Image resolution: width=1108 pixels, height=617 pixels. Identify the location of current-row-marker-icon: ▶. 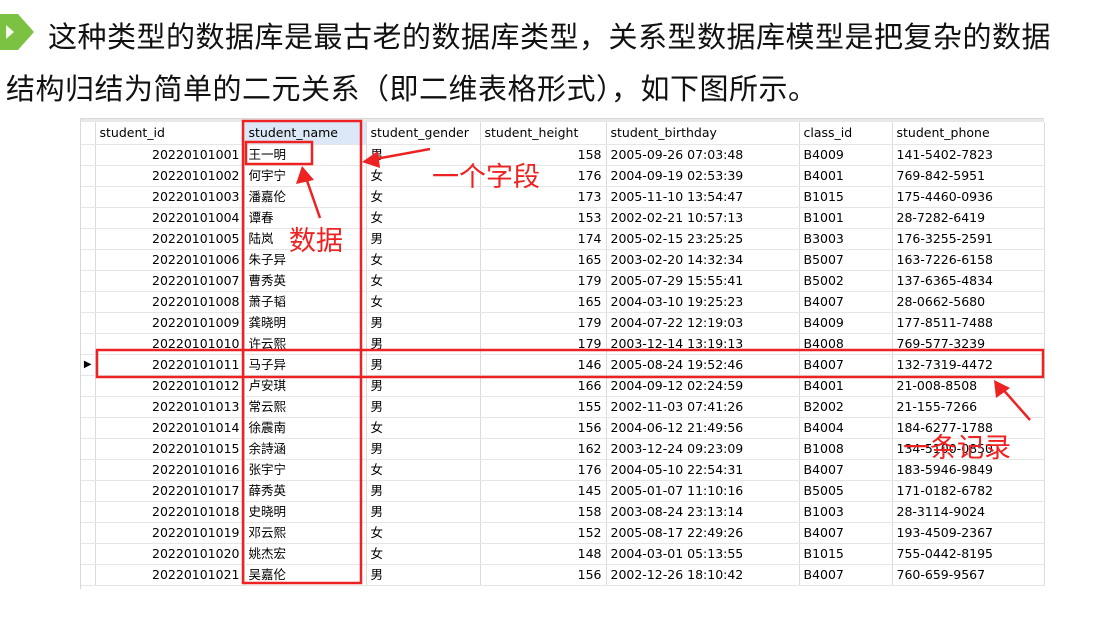
(88, 365).